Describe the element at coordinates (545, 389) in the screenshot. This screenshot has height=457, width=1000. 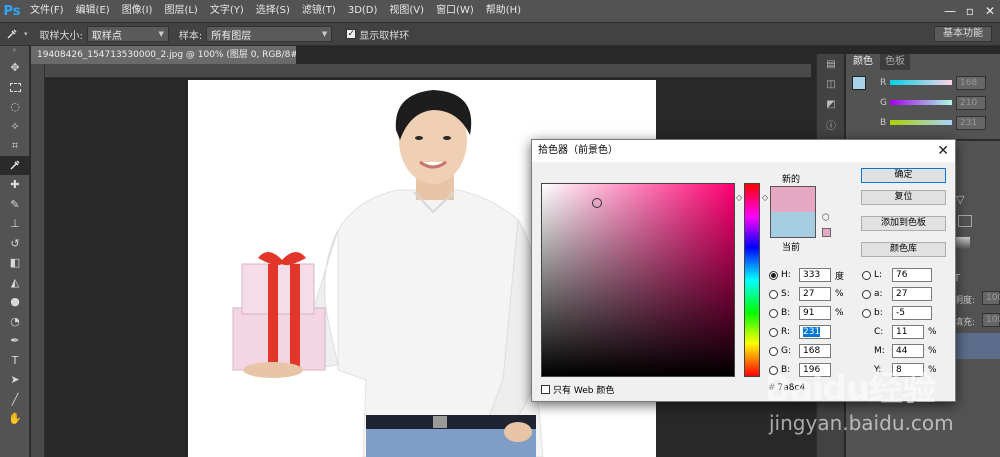
I see `web-colors-only-checkbox` at that location.